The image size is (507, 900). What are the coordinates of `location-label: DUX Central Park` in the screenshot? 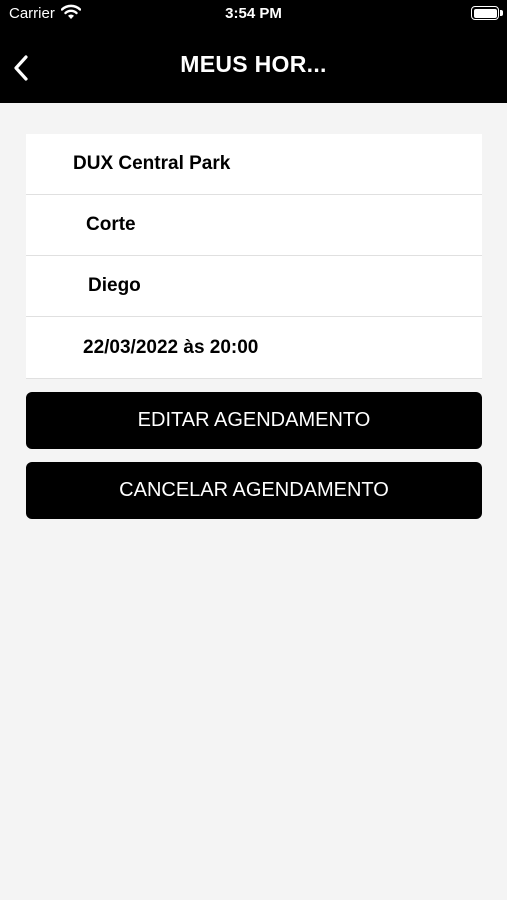 It's located at (152, 163).